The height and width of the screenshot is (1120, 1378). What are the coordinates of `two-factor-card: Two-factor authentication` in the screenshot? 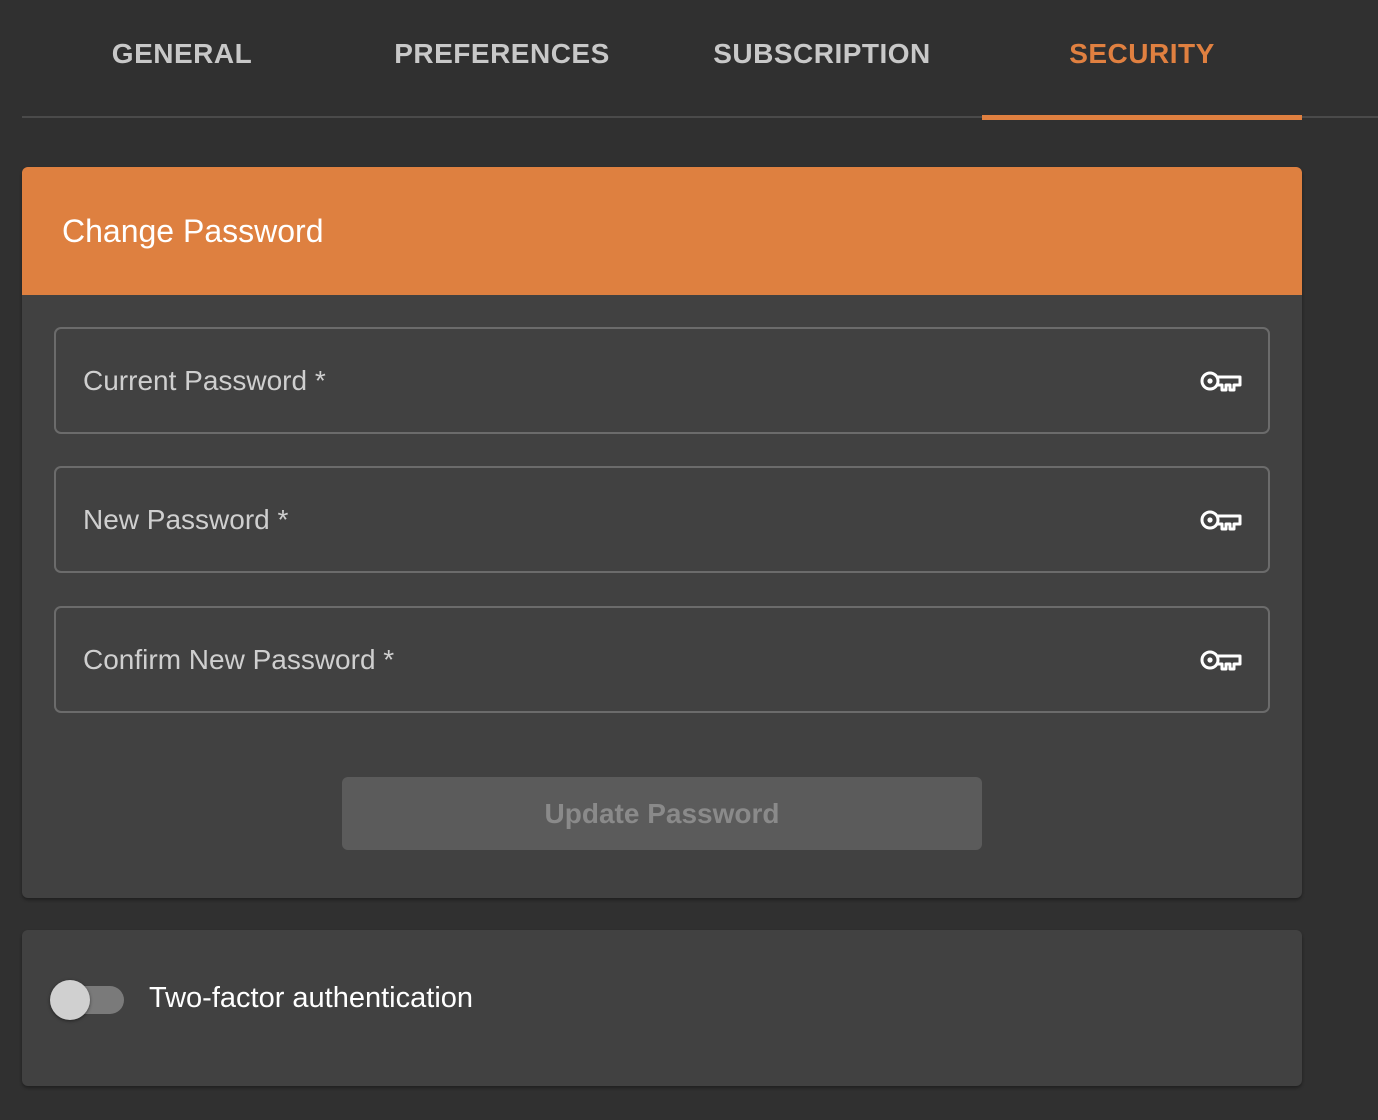 It's located at (662, 1008).